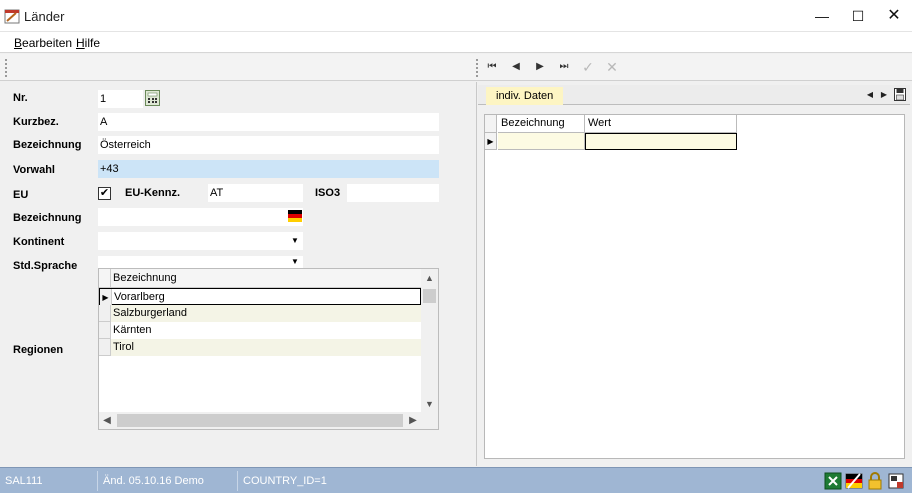 This screenshot has width=912, height=493. What do you see at coordinates (694, 95) in the screenshot?
I see `tab-strip: indiv. Daten ◀ ▶` at bounding box center [694, 95].